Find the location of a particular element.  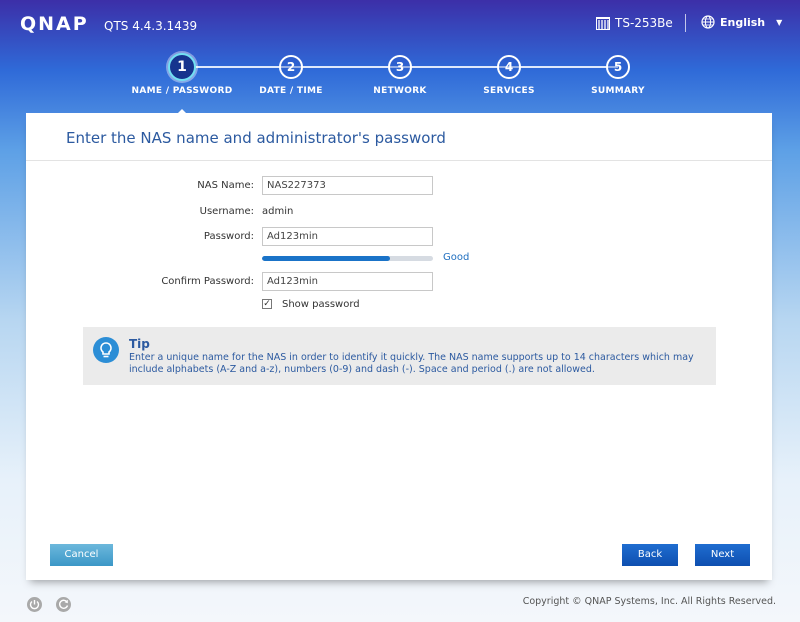

back-button: Back is located at coordinates (650, 555).